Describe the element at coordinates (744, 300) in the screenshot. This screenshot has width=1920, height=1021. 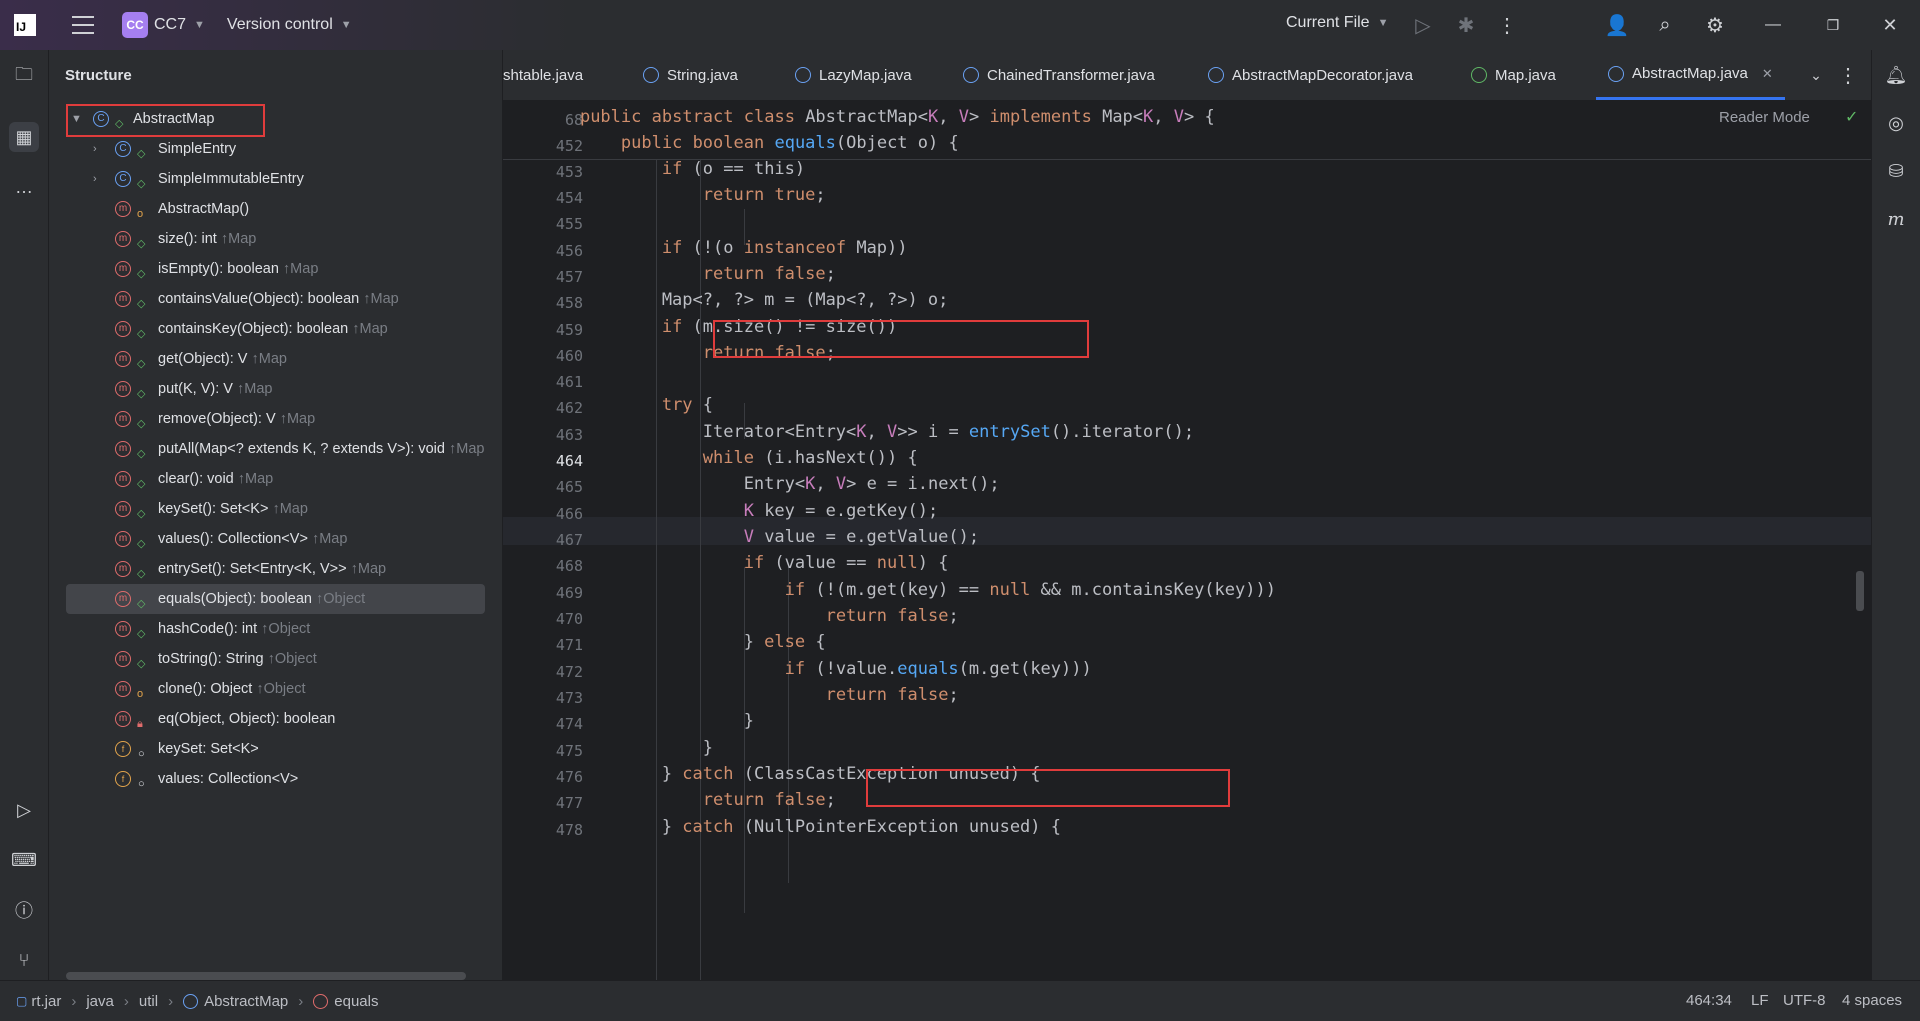
I see `code-line: Map<?, ?> m = (Map<?, ?>) o;` at that location.